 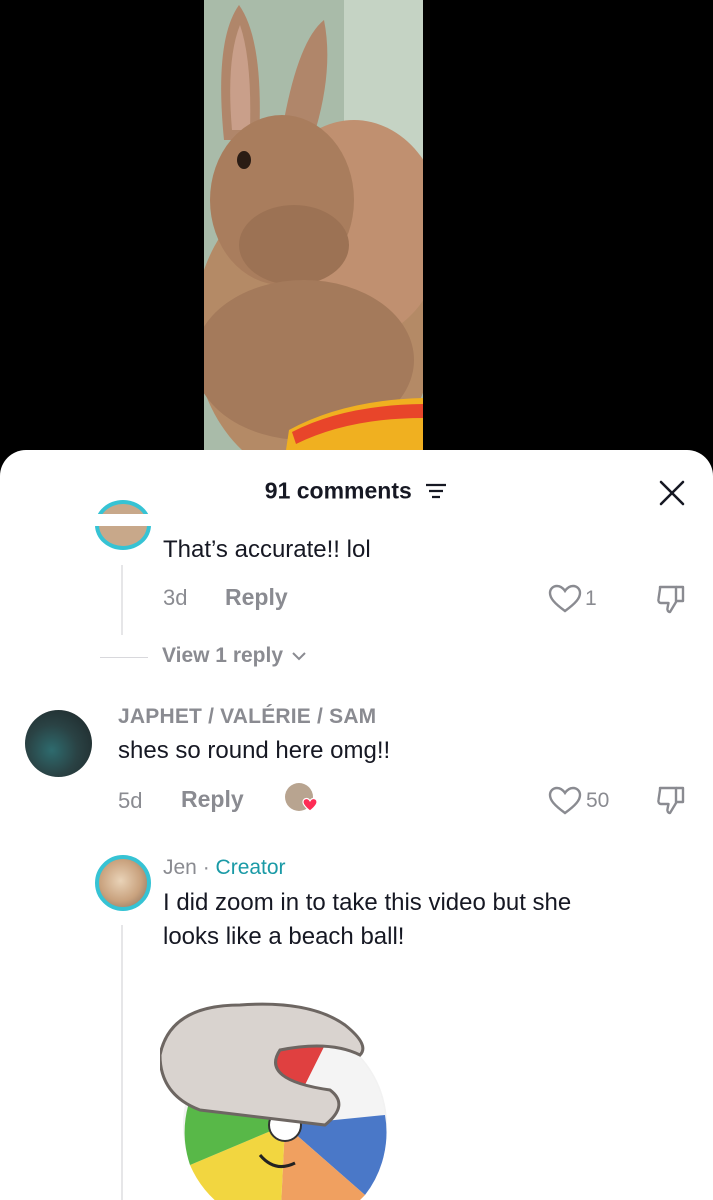 What do you see at coordinates (284, 936) in the screenshot?
I see `comment-text-line: looks like a beach ball!` at bounding box center [284, 936].